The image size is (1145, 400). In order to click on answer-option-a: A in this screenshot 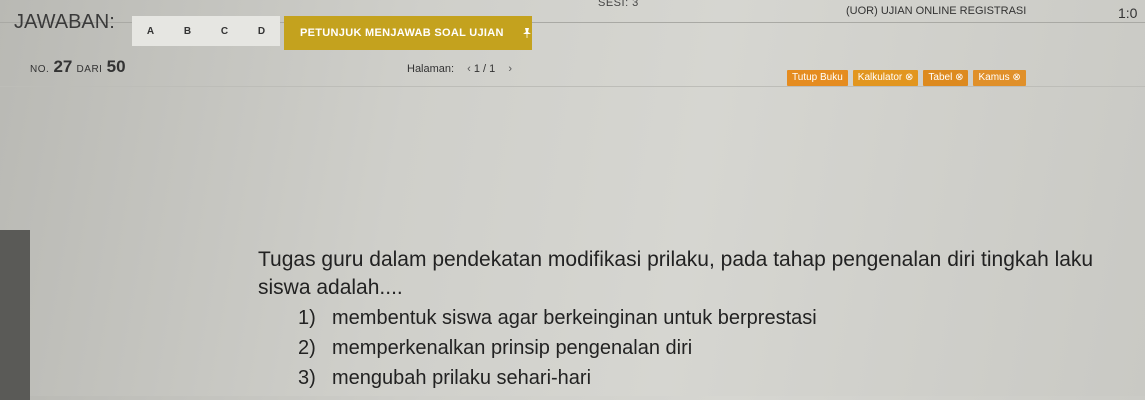, I will do `click(150, 31)`.